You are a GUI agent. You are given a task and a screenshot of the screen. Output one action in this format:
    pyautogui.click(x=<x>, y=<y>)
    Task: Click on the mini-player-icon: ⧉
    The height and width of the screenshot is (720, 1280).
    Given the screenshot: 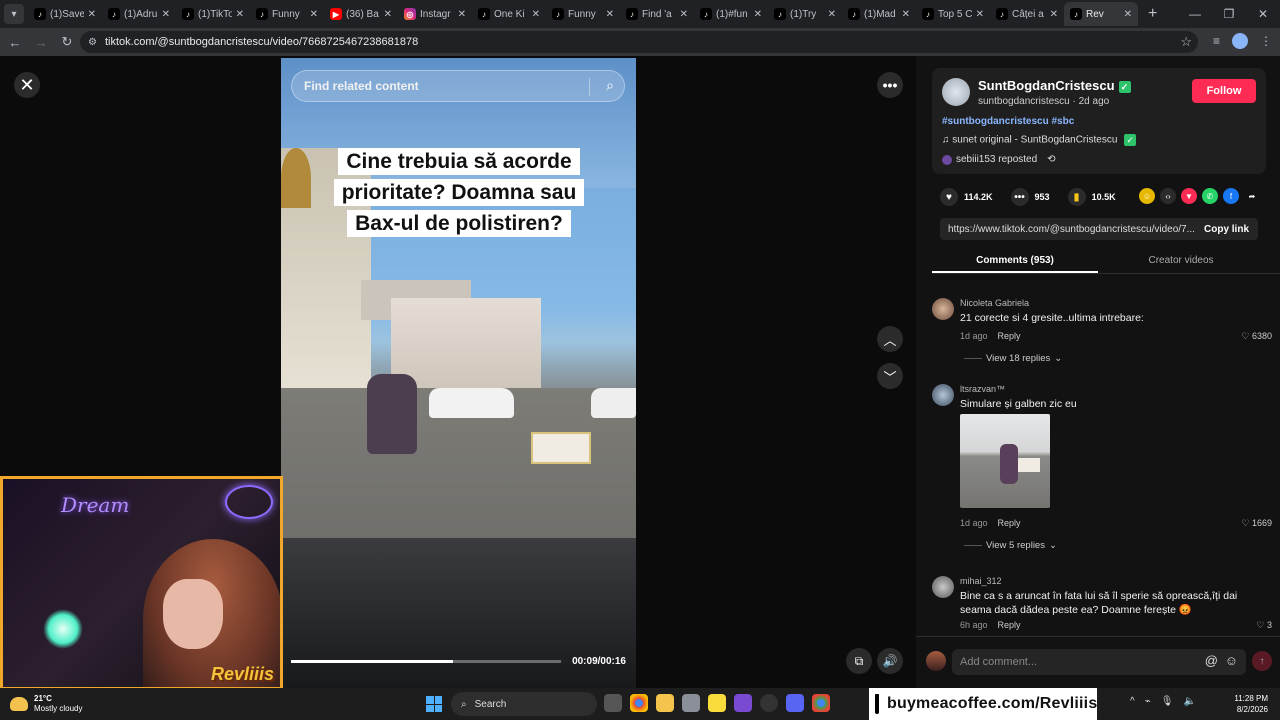 What is the action you would take?
    pyautogui.click(x=859, y=661)
    